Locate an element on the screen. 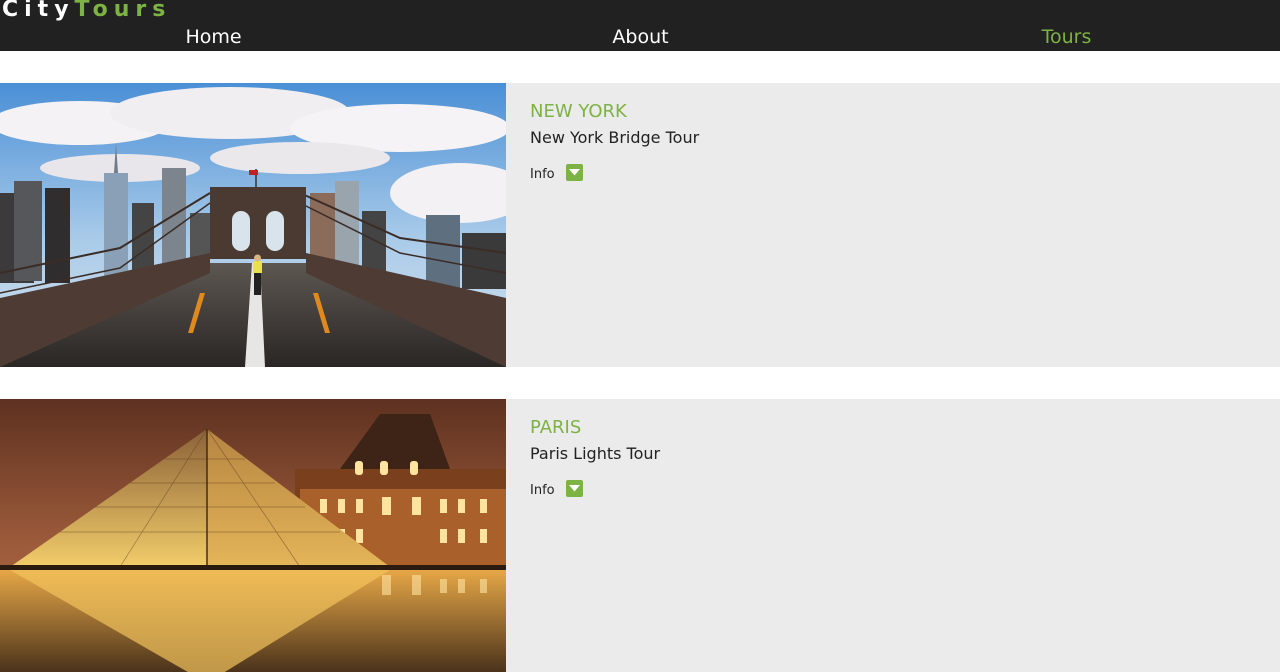 This screenshot has width=1280, height=672. nav-tours: Tours is located at coordinates (1066, 37).